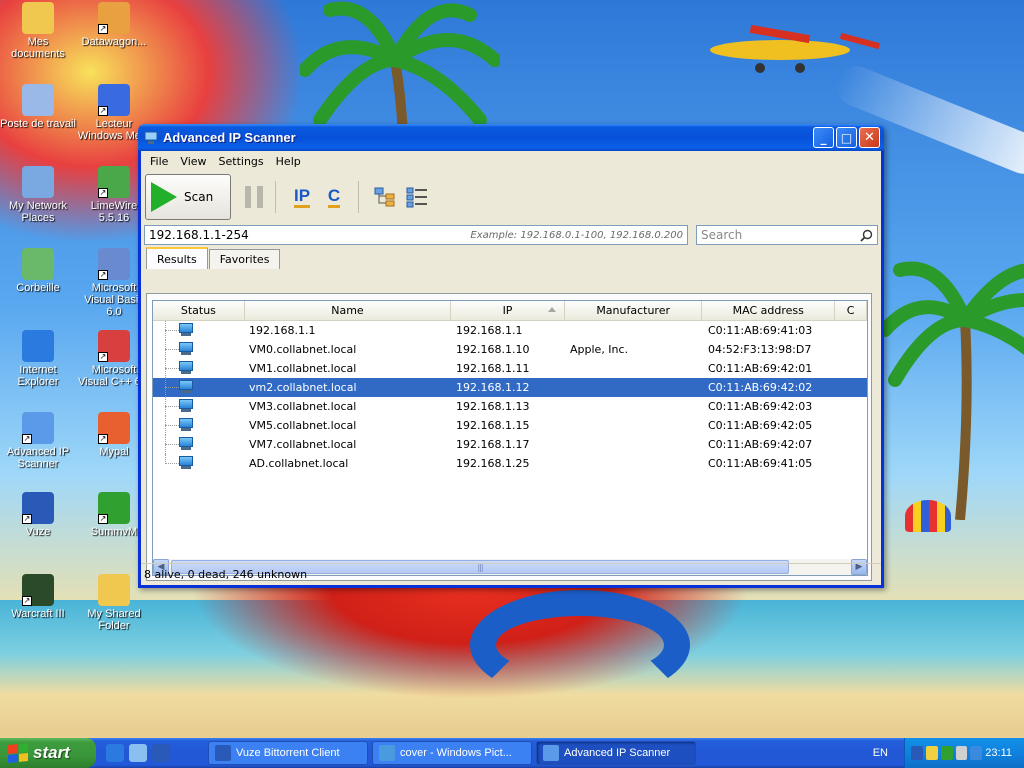 The height and width of the screenshot is (768, 1024). Describe the element at coordinates (511, 197) in the screenshot. I see `toolbar: Scan IP C` at that location.